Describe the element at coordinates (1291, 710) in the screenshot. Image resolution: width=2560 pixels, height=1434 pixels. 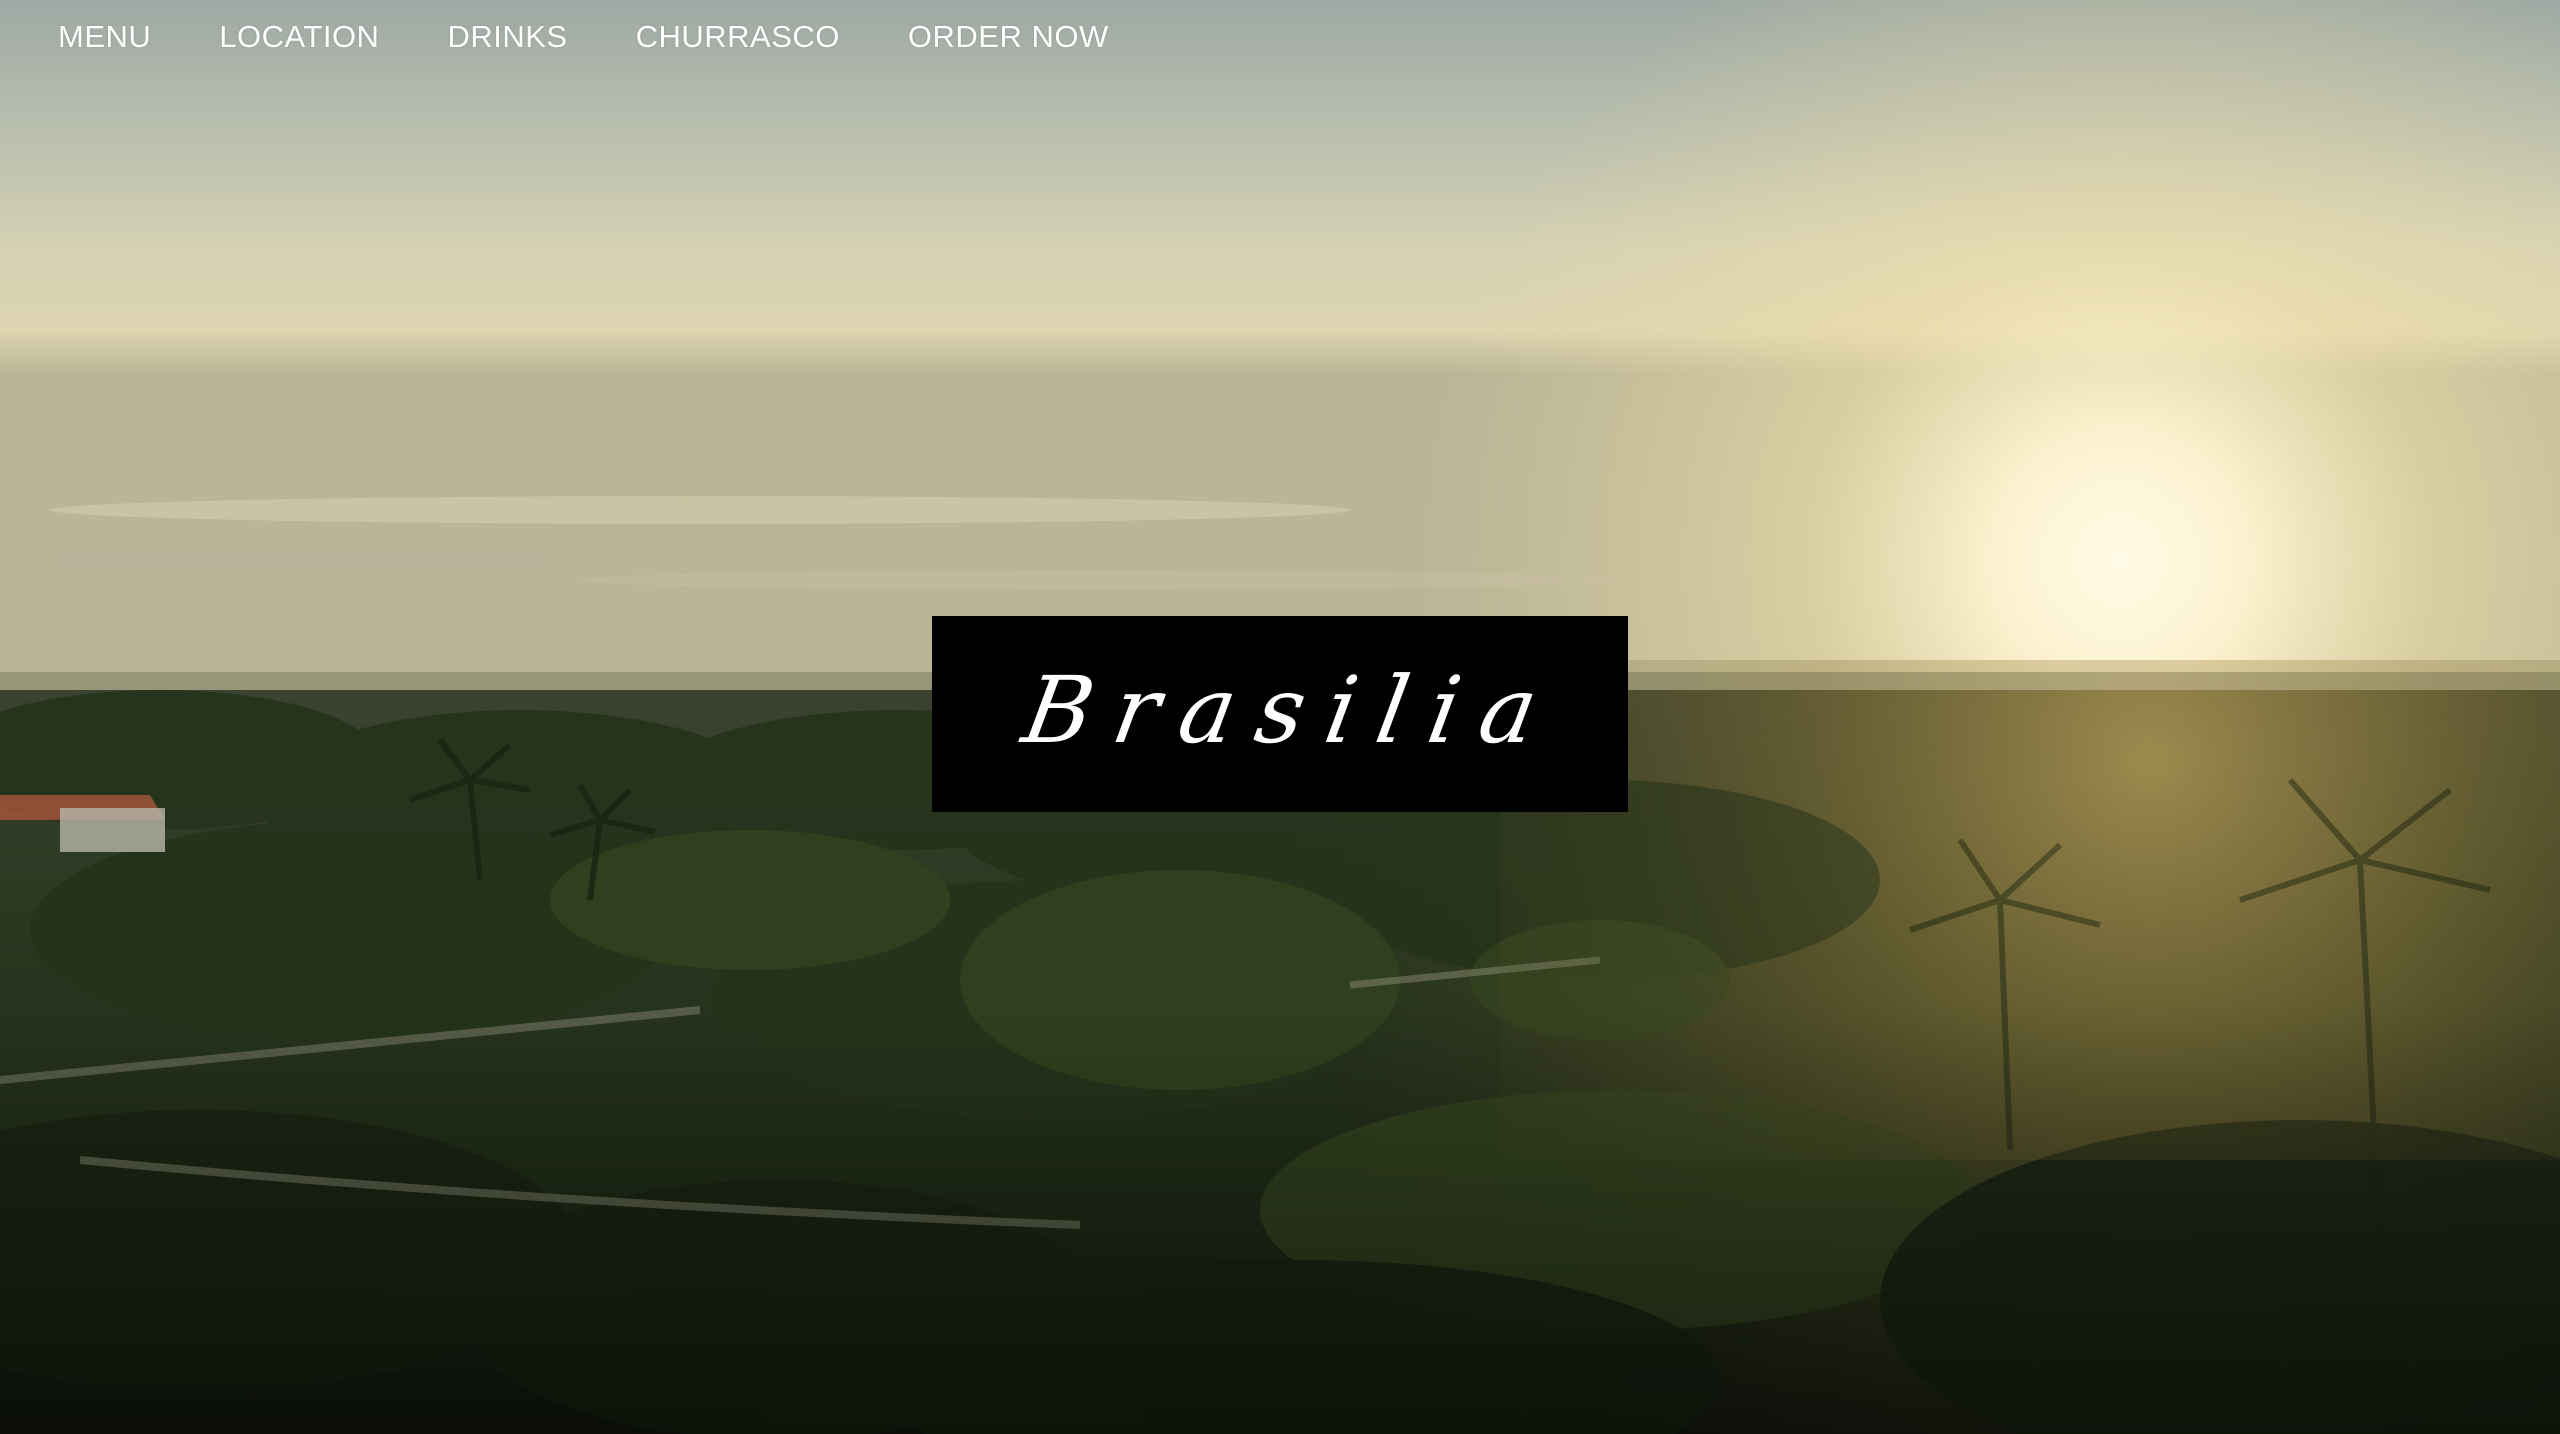
I see `brand-logo-text: Brasilia` at that location.